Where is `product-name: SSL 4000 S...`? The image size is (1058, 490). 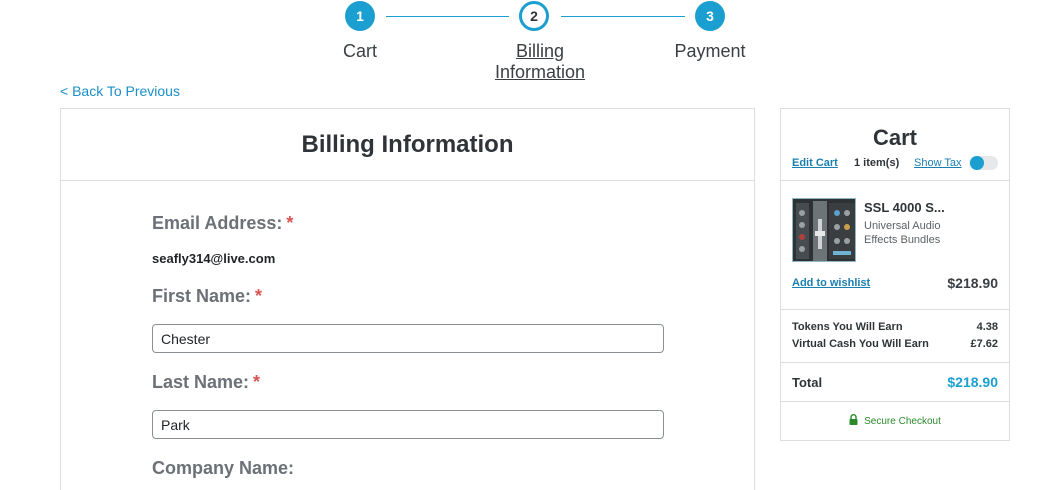
product-name: SSL 4000 S... is located at coordinates (904, 207).